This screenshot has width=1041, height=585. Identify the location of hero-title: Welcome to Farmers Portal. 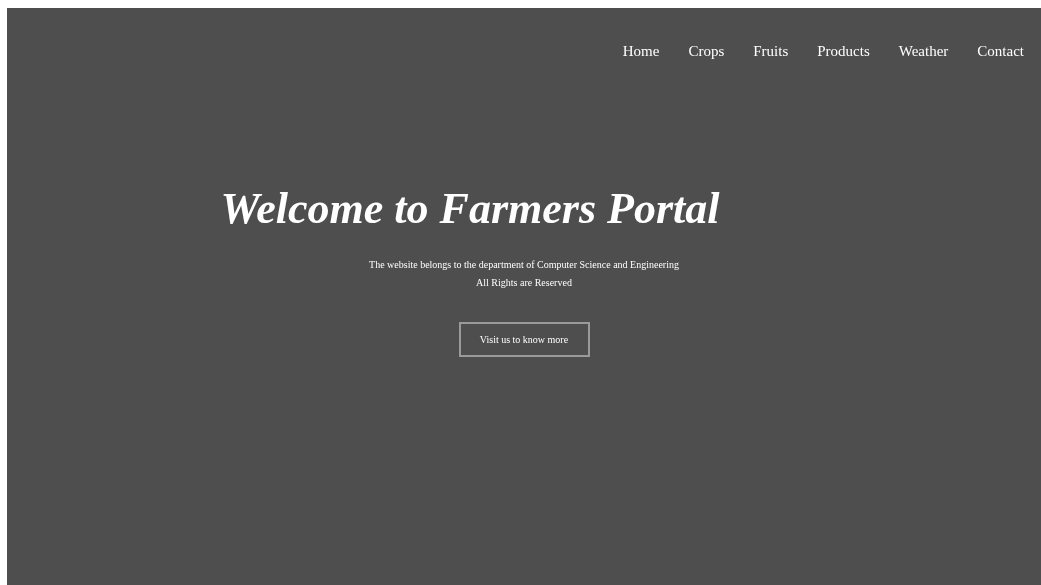
(470, 208).